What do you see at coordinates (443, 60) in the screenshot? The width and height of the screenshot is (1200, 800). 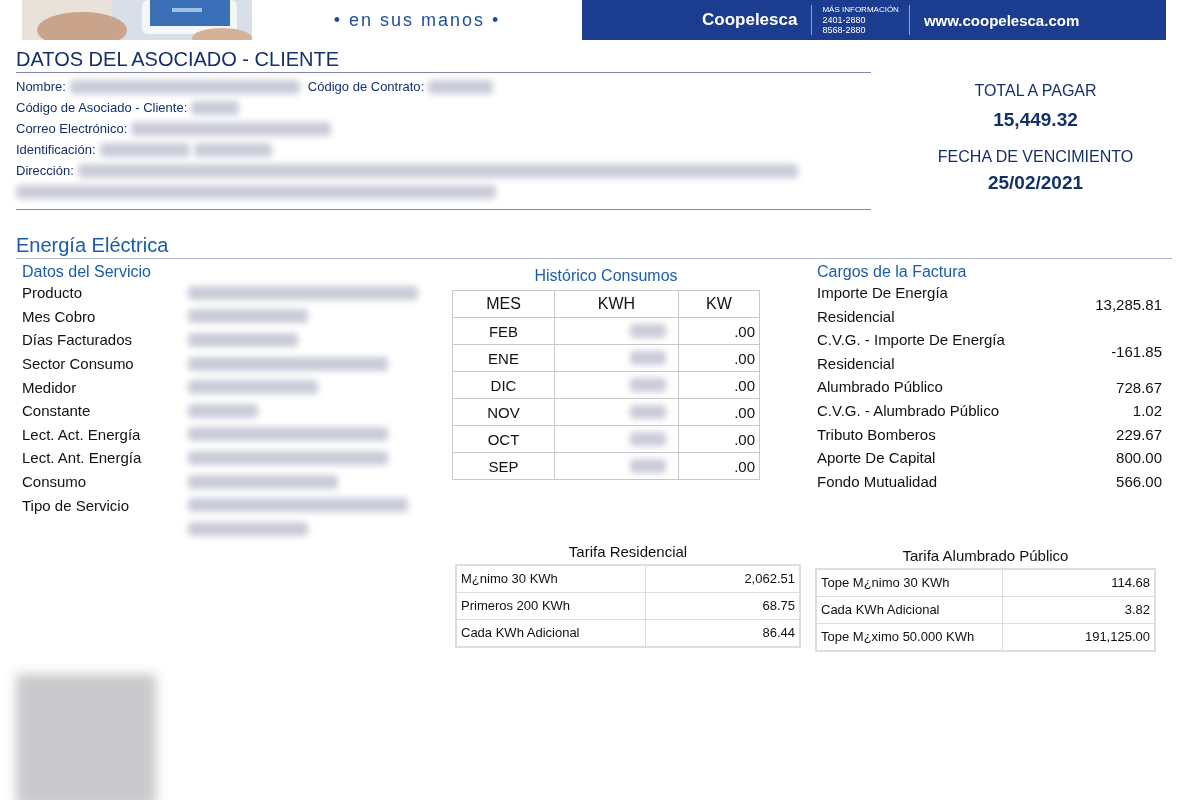 I see `section-title: DATOS DEL ASOCIADO - CLIENTE` at bounding box center [443, 60].